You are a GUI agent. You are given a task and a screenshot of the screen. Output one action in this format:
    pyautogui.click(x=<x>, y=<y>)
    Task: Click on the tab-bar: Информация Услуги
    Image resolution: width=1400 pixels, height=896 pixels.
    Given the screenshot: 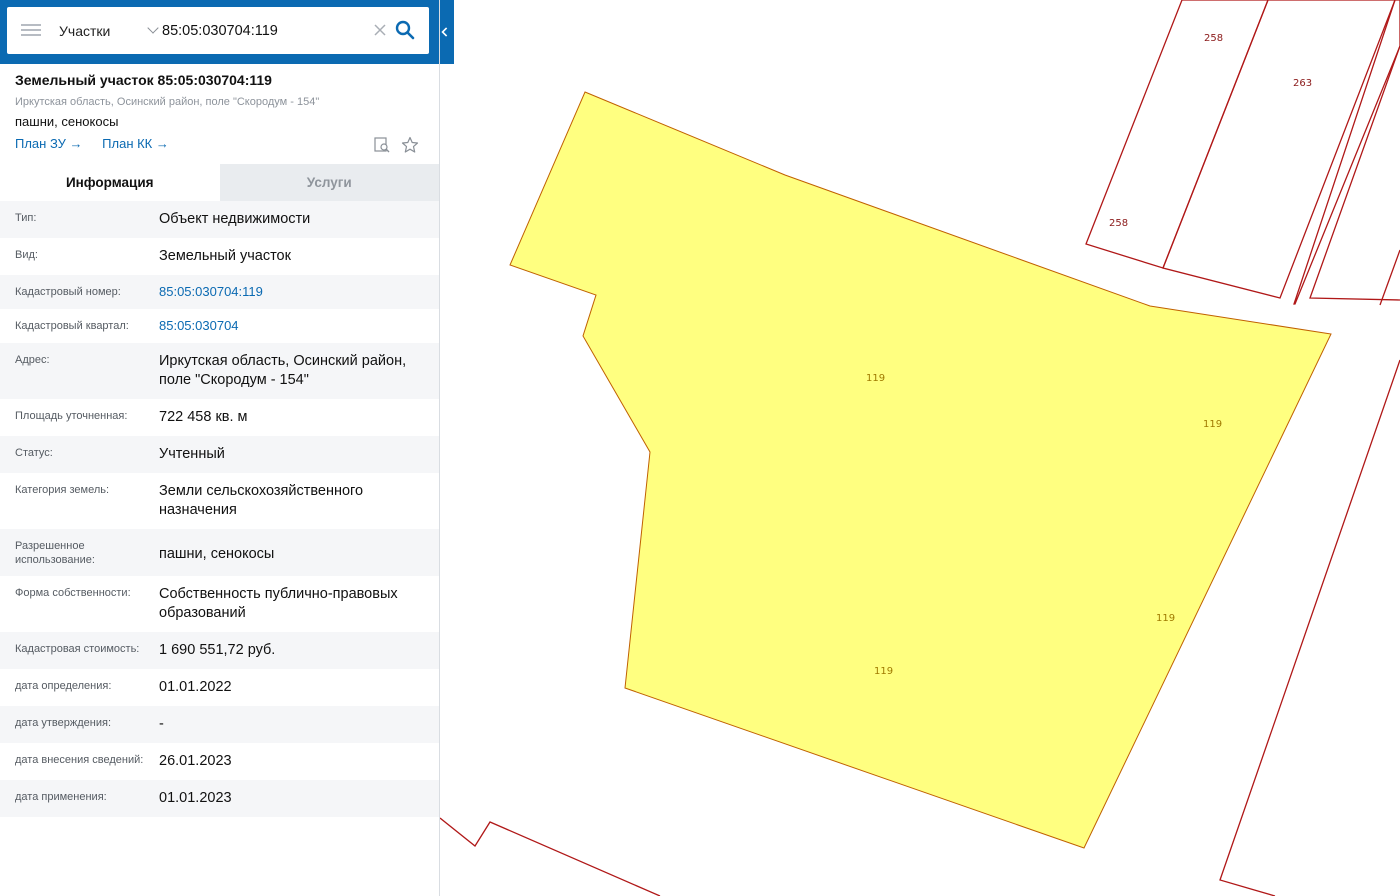 What is the action you would take?
    pyautogui.click(x=219, y=182)
    